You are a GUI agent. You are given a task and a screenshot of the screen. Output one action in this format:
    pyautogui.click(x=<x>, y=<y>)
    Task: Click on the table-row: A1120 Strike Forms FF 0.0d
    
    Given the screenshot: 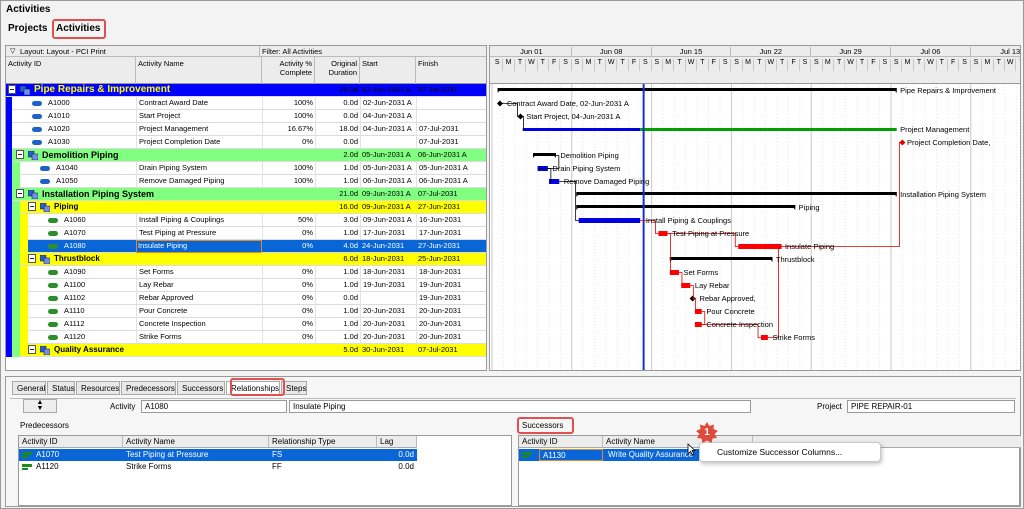 What is the action you would take?
    pyautogui.click(x=218, y=467)
    